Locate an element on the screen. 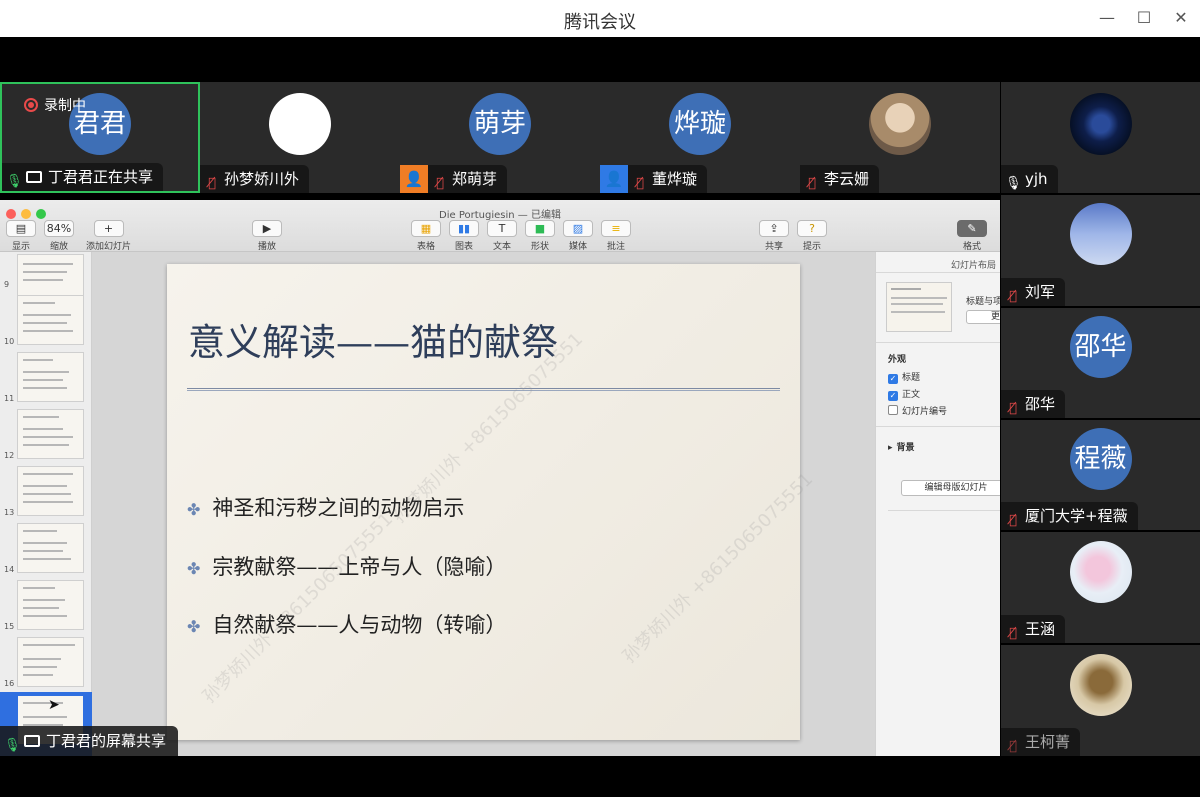 Image resolution: width=1200 pixels, height=797 pixels. media-button: ▨ 媒体 is located at coordinates (578, 236).